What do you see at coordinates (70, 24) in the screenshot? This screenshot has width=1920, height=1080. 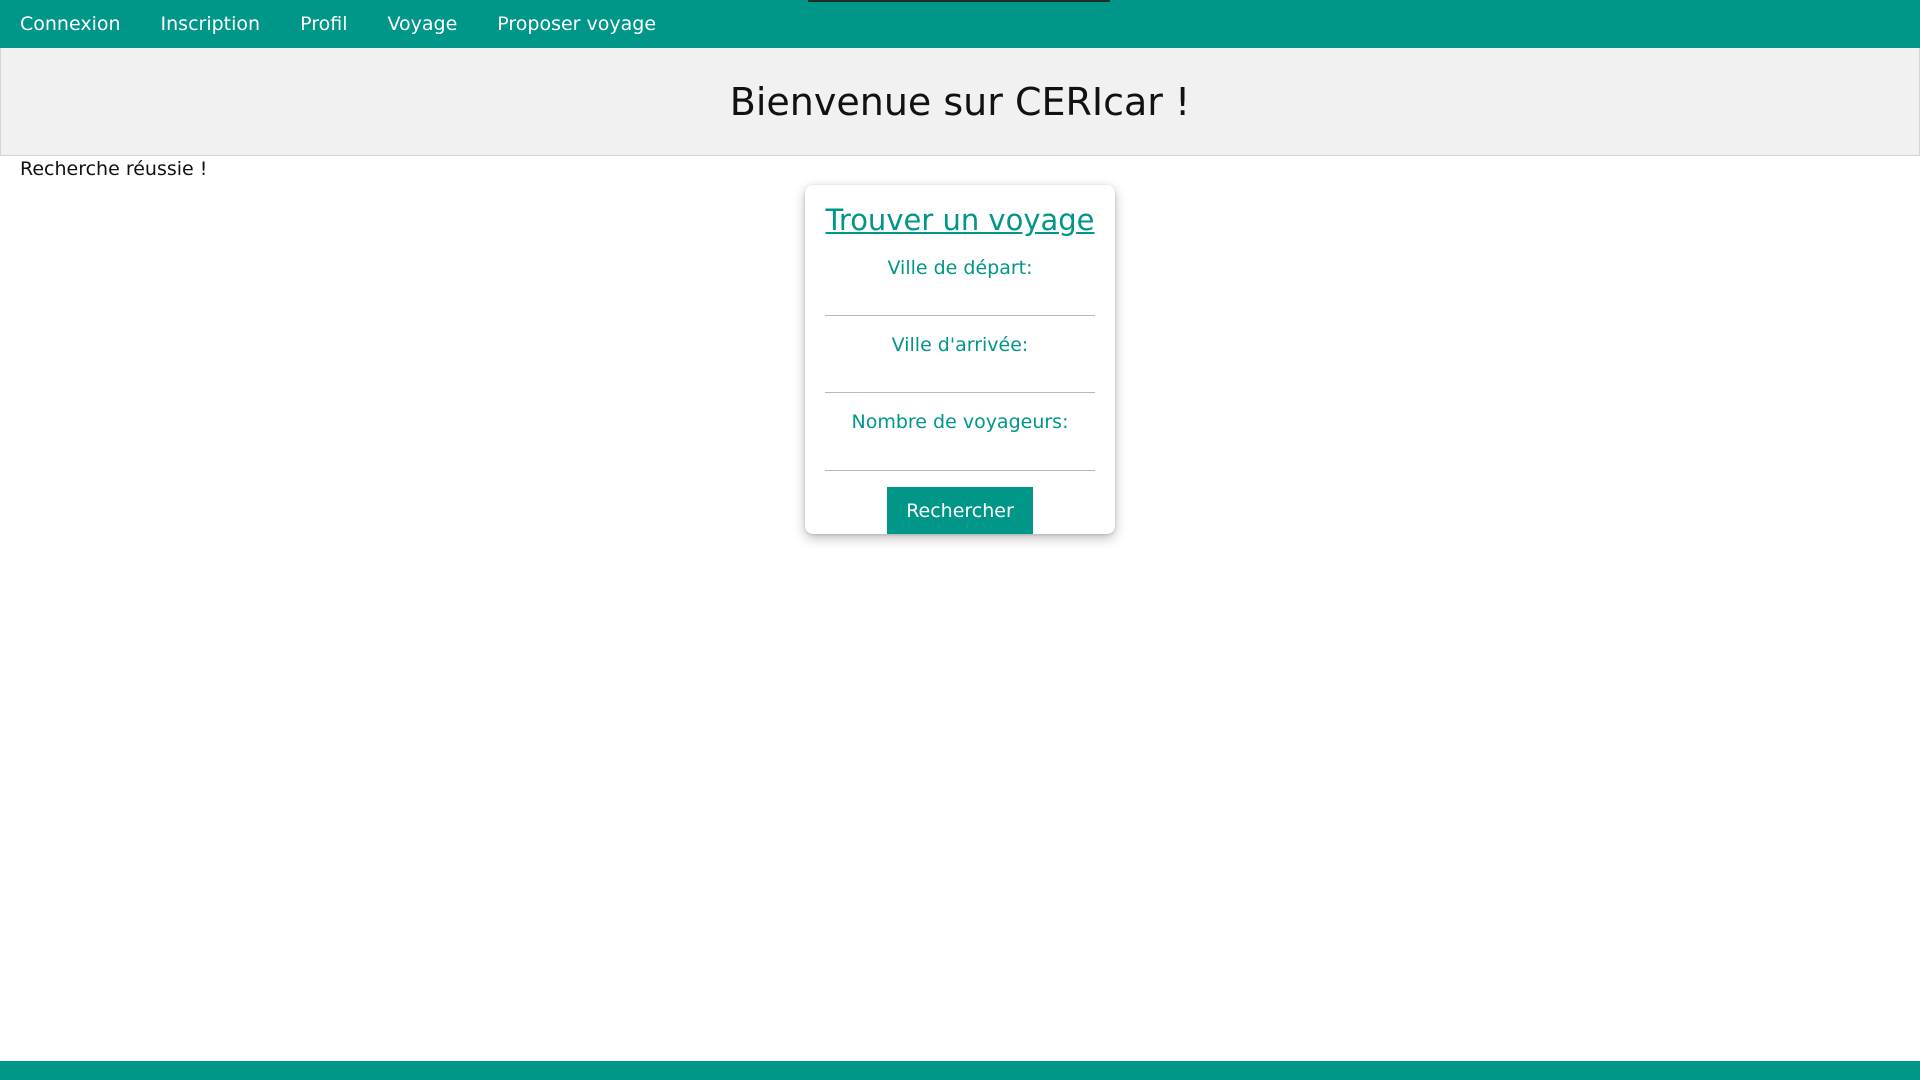 I see `nav-item-connexion: Connexion` at bounding box center [70, 24].